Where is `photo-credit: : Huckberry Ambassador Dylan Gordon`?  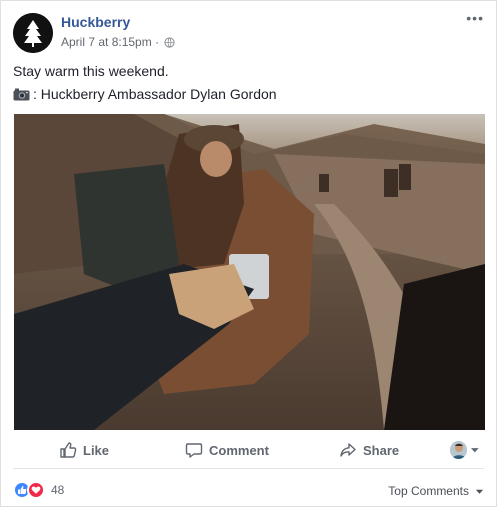 photo-credit: : Huckberry Ambassador Dylan Gordon is located at coordinates (155, 94).